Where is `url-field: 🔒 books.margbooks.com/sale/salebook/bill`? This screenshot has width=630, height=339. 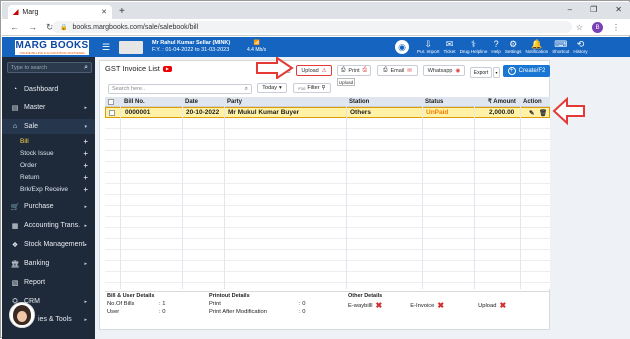
url-field: 🔒 books.margbooks.com/sale/salebook/bill is located at coordinates (312, 27).